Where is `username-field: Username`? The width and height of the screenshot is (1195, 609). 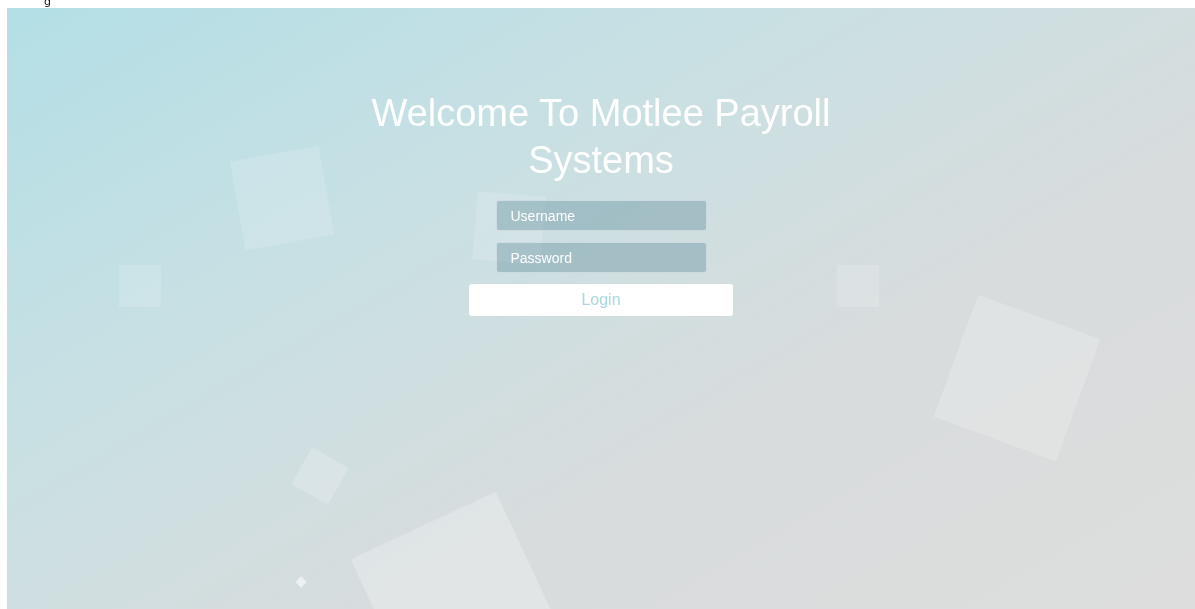 username-field: Username is located at coordinates (601, 215).